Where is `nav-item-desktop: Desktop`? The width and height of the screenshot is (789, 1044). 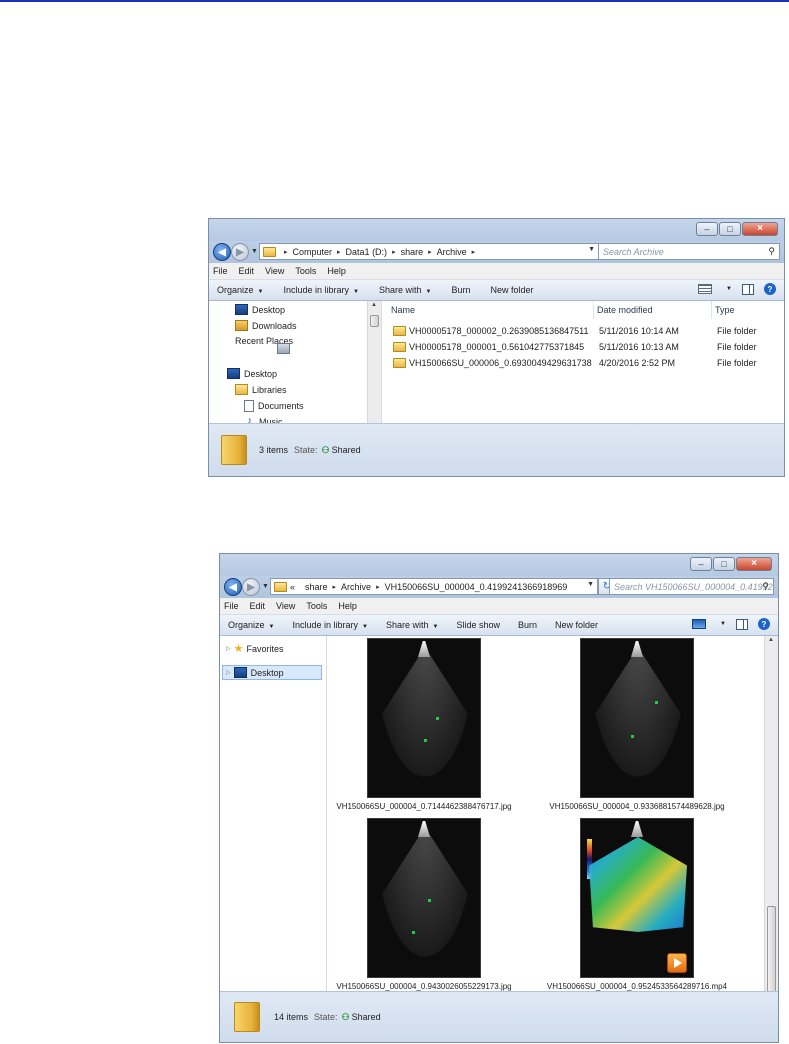
nav-item-desktop: Desktop is located at coordinates (260, 309).